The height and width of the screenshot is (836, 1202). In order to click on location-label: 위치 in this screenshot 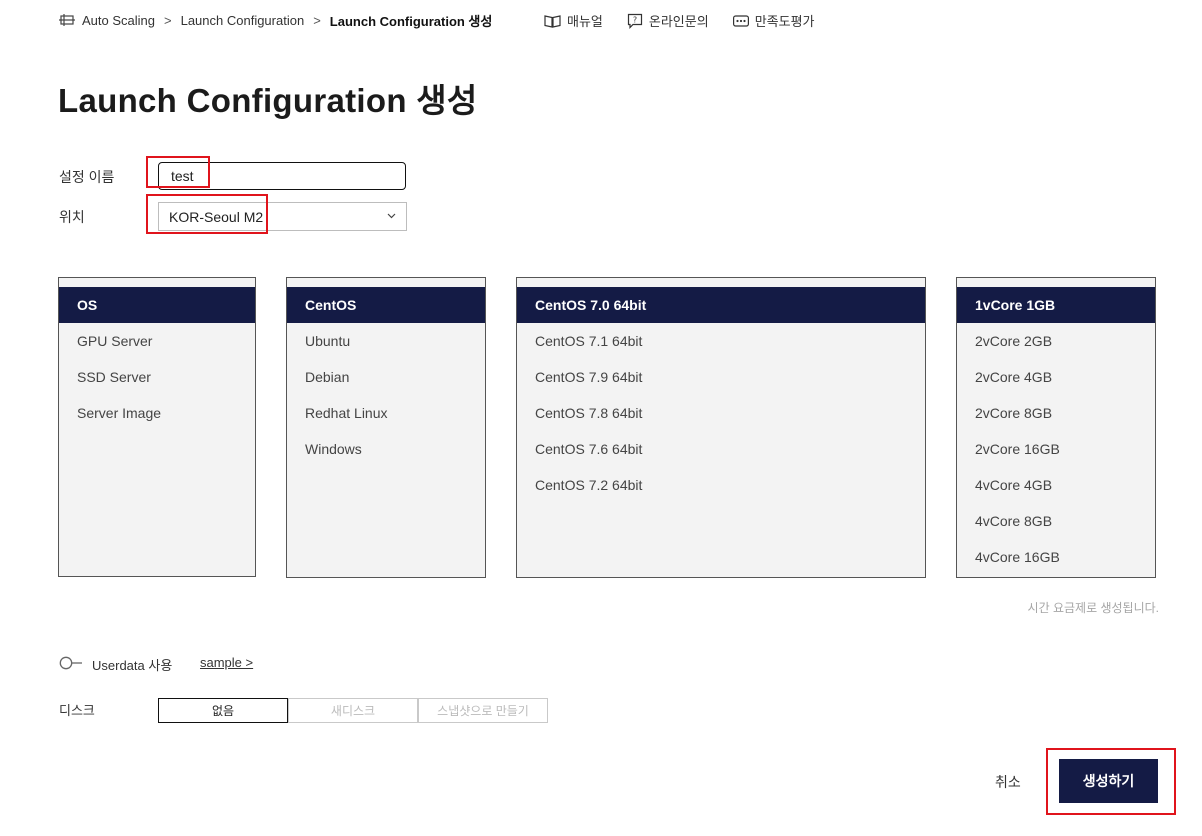, I will do `click(72, 217)`.